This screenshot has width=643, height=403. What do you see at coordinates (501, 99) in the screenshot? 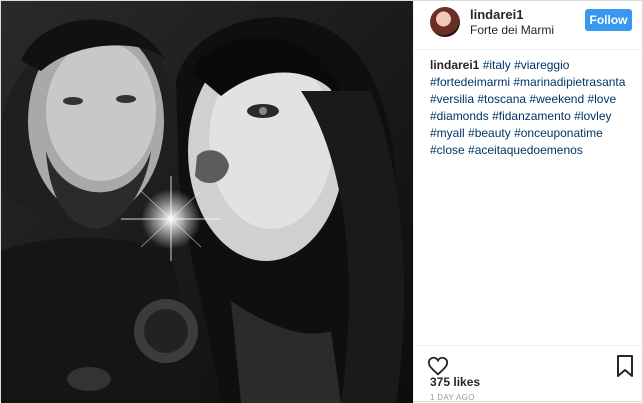
I see `hashtag-link: #toscana` at bounding box center [501, 99].